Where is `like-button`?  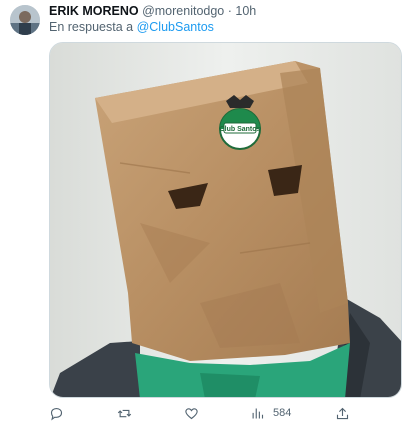
like-button is located at coordinates (191, 413).